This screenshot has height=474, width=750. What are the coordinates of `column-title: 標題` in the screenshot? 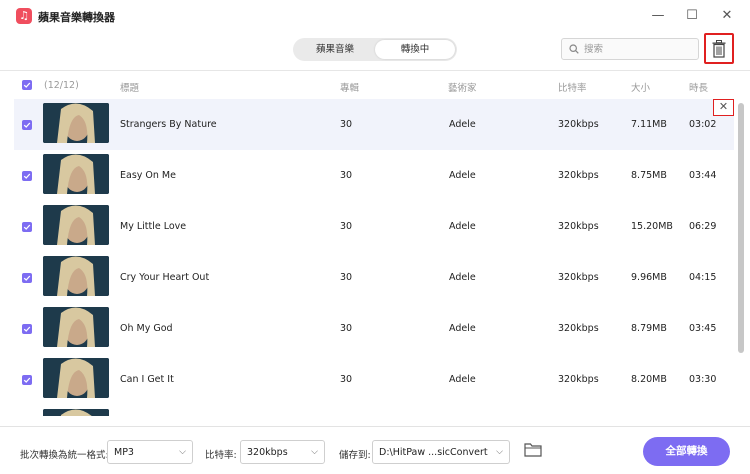 It's located at (129, 87).